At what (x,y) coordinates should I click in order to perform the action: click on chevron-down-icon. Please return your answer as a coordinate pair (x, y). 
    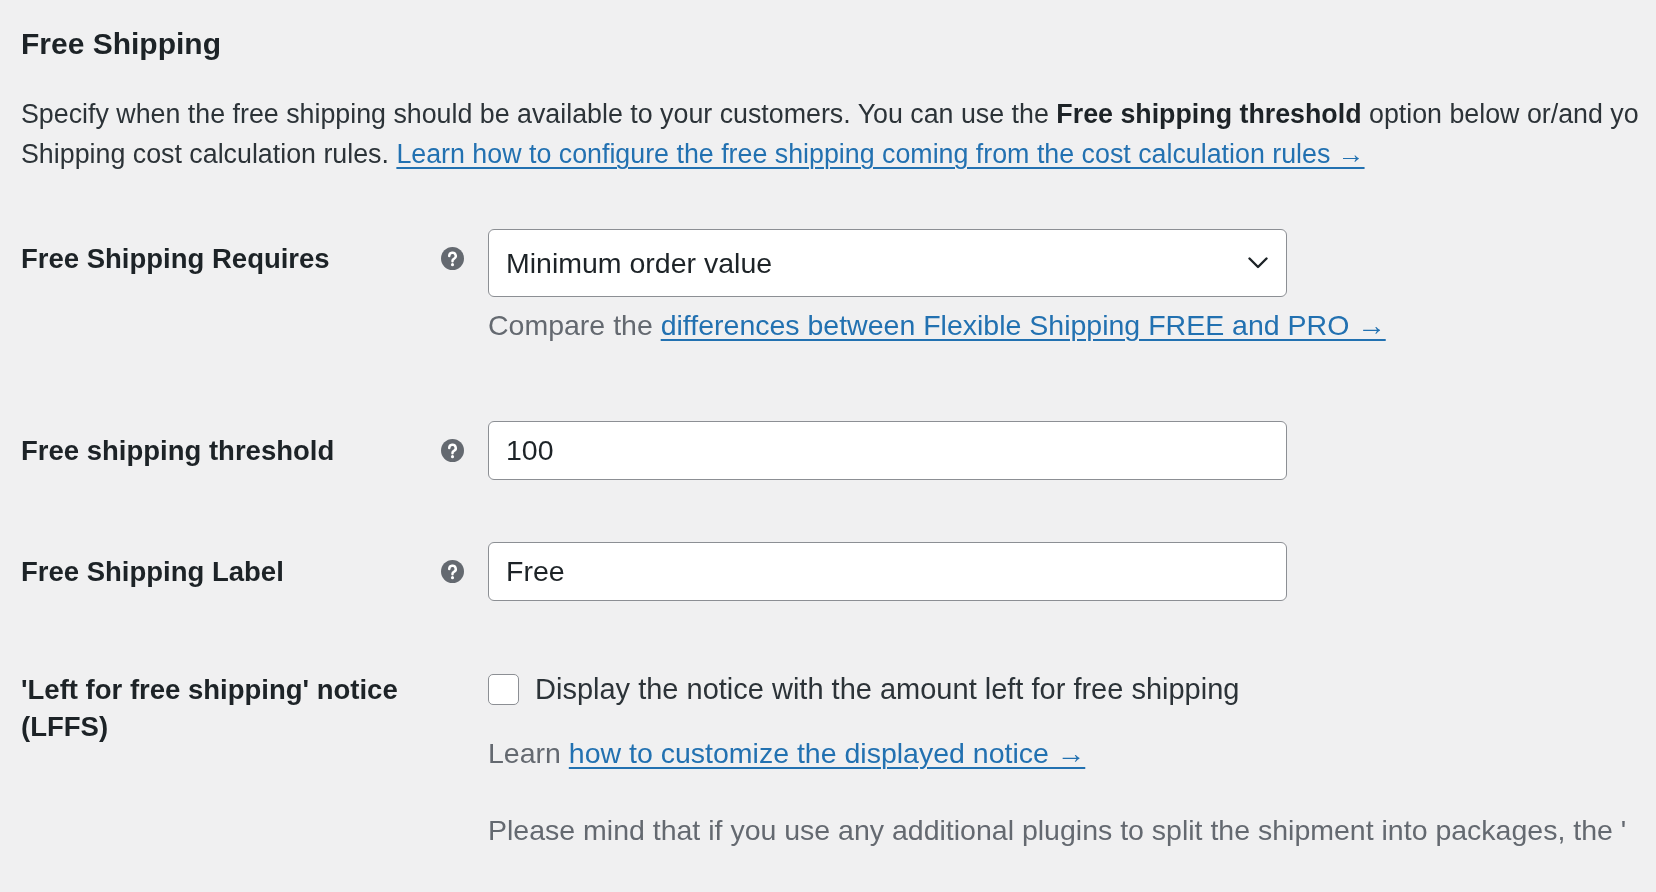
    Looking at the image, I should click on (1258, 263).